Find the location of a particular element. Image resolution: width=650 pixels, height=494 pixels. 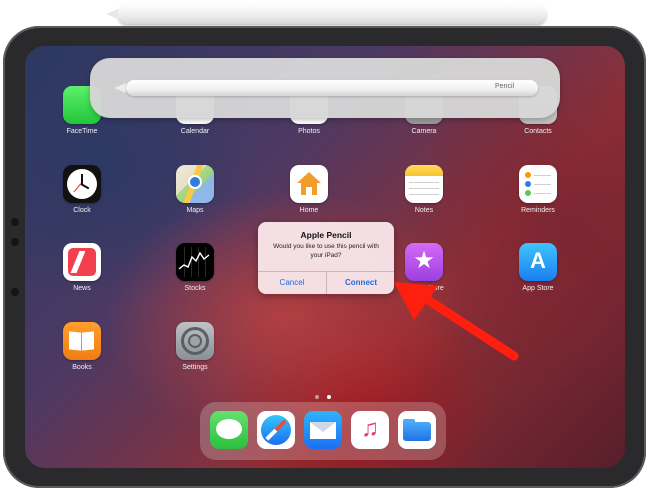

page-dot-active is located at coordinates (329, 397).